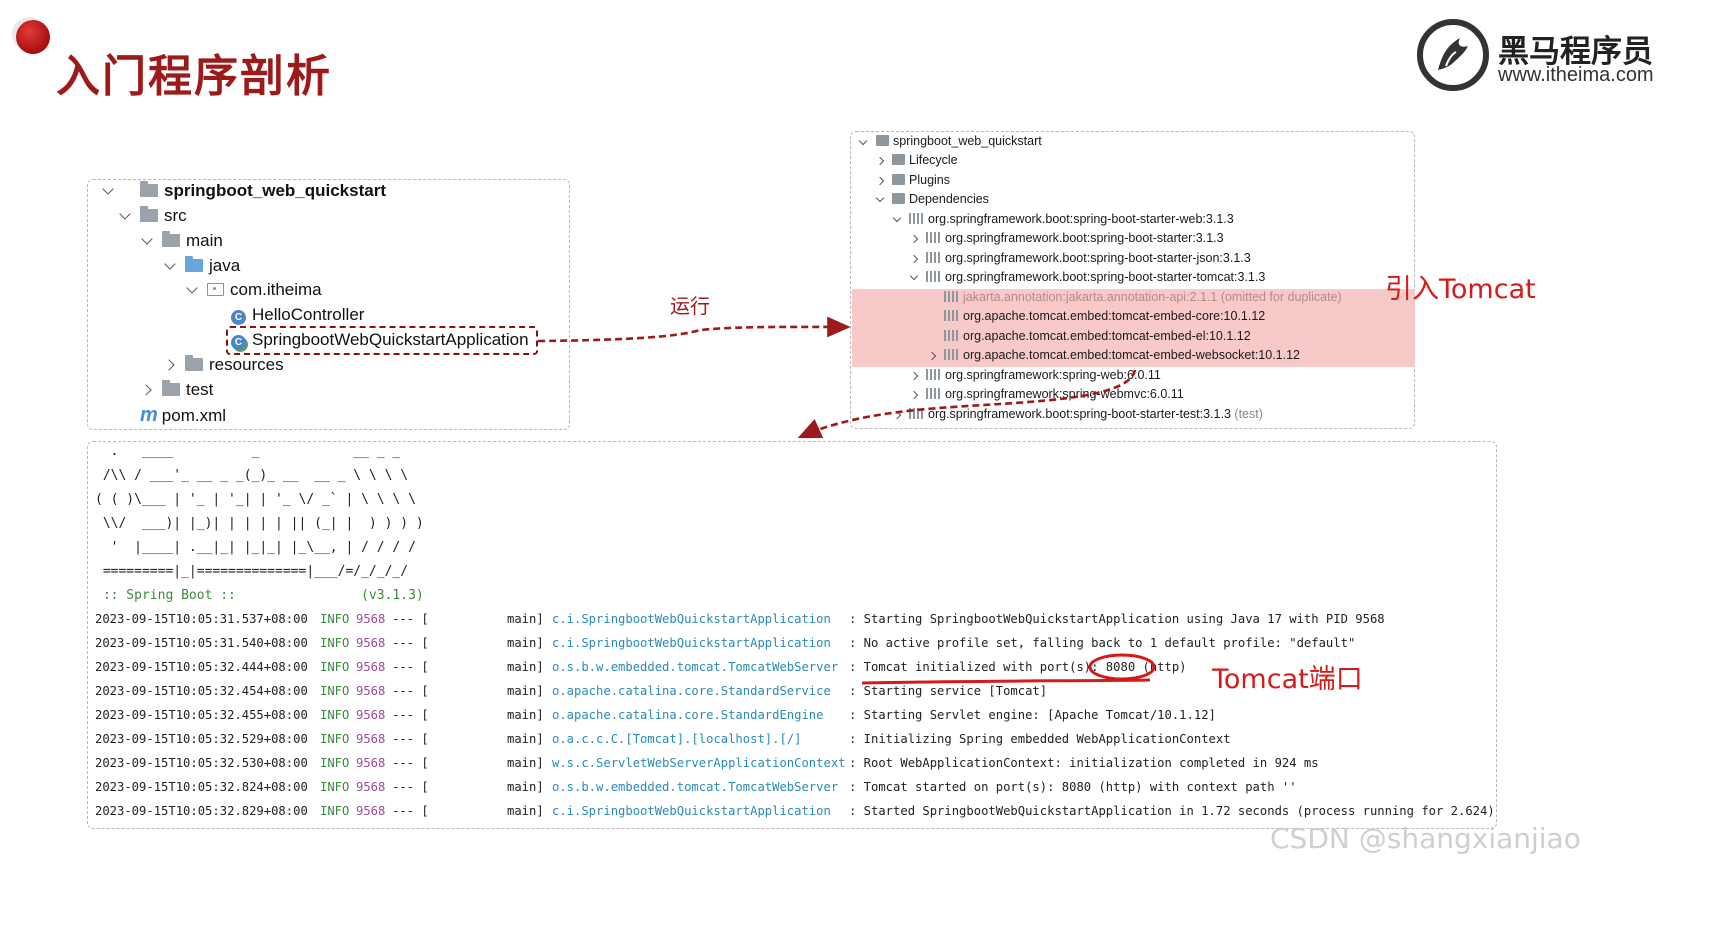  Describe the element at coordinates (1122, 667) in the screenshot. I see `port-circle` at that location.